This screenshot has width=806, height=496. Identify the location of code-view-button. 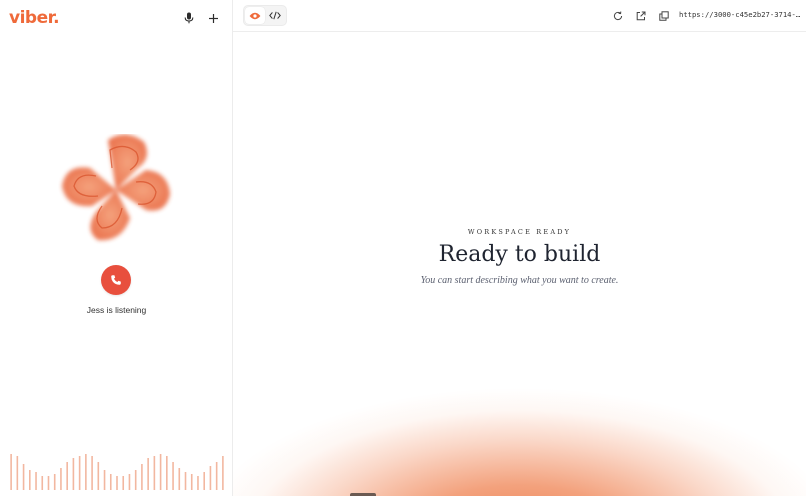
(275, 15).